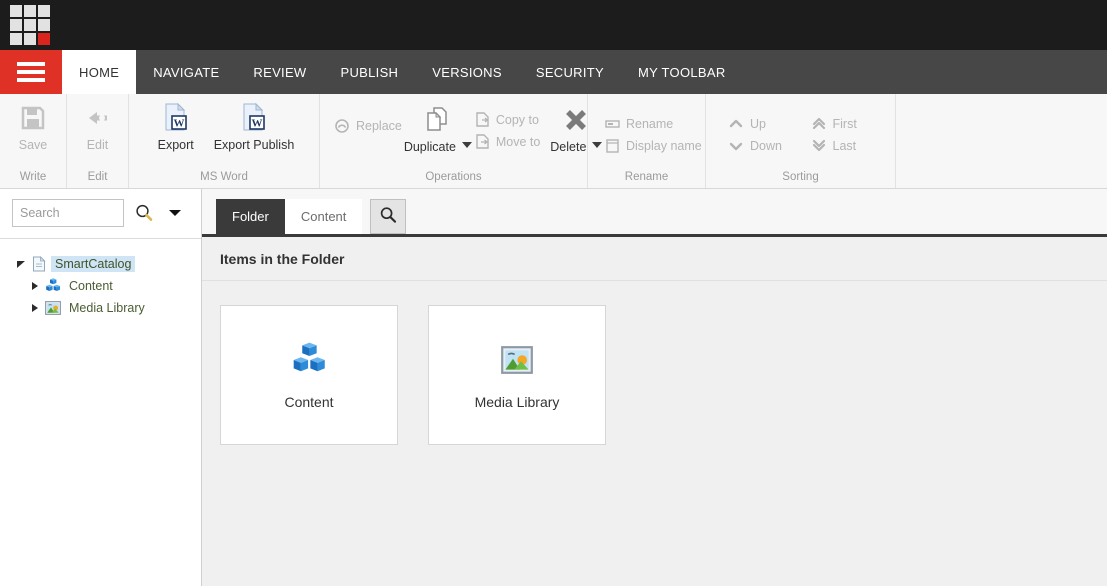 The width and height of the screenshot is (1107, 586). I want to click on chevron-down-icon, so click(736, 146).